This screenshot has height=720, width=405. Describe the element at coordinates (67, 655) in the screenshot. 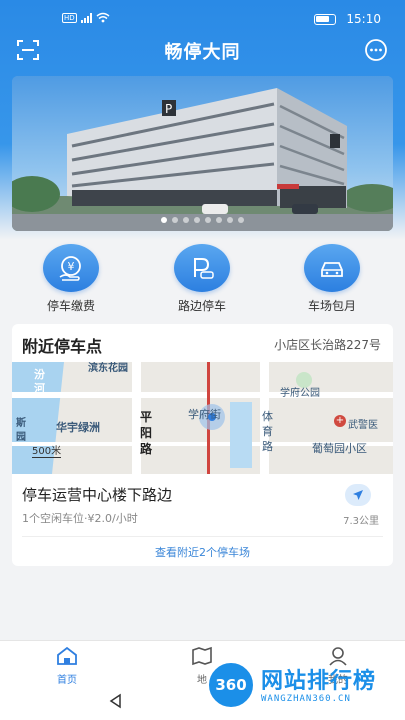

I see `home-icon` at that location.